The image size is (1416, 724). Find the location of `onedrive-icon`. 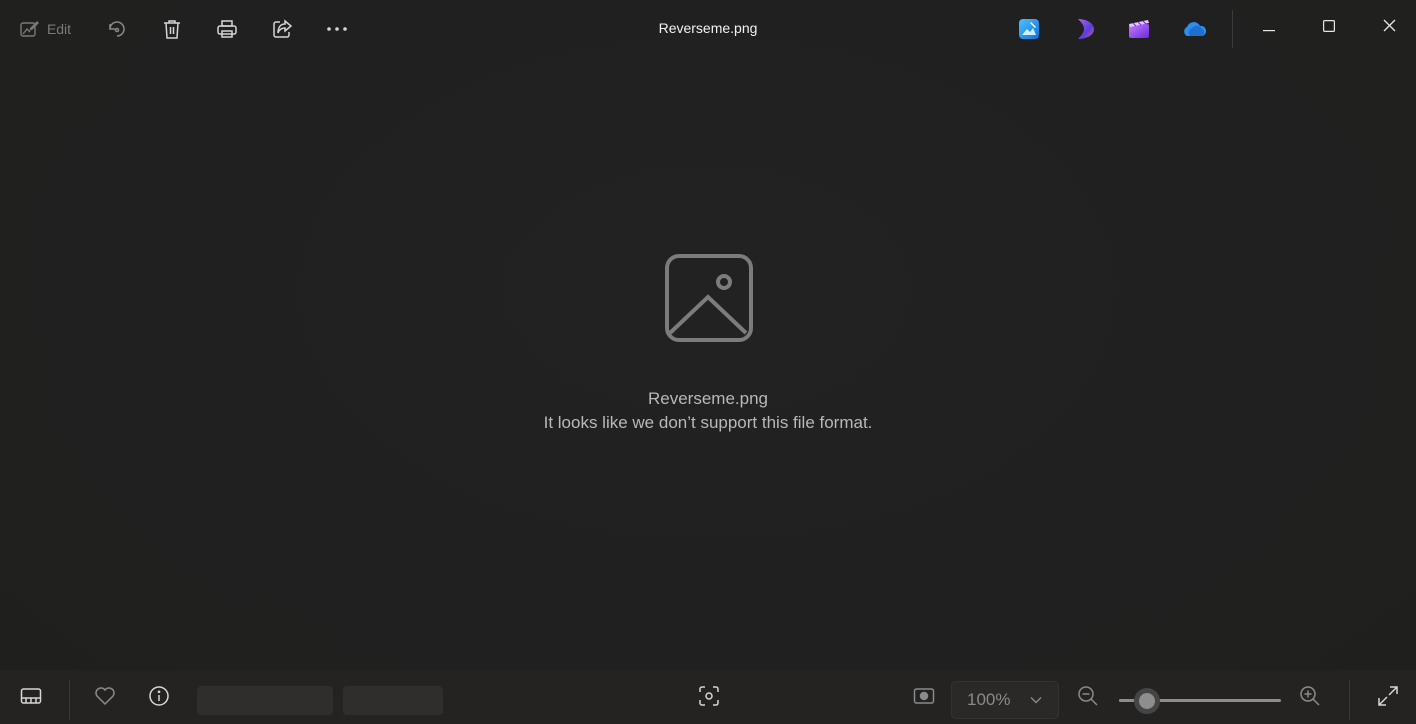

onedrive-icon is located at coordinates (1194, 29).